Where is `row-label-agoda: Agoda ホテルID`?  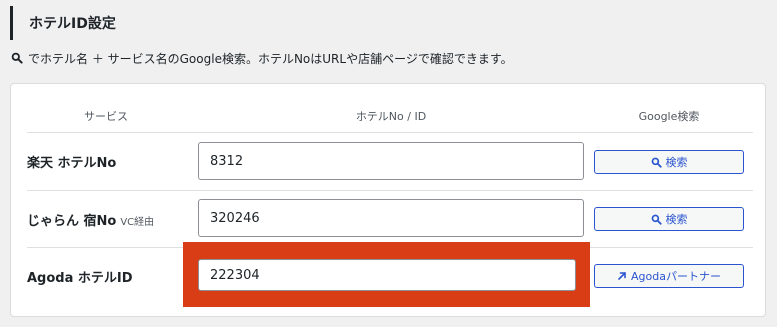 row-label-agoda: Agoda ホテルID is located at coordinates (80, 276).